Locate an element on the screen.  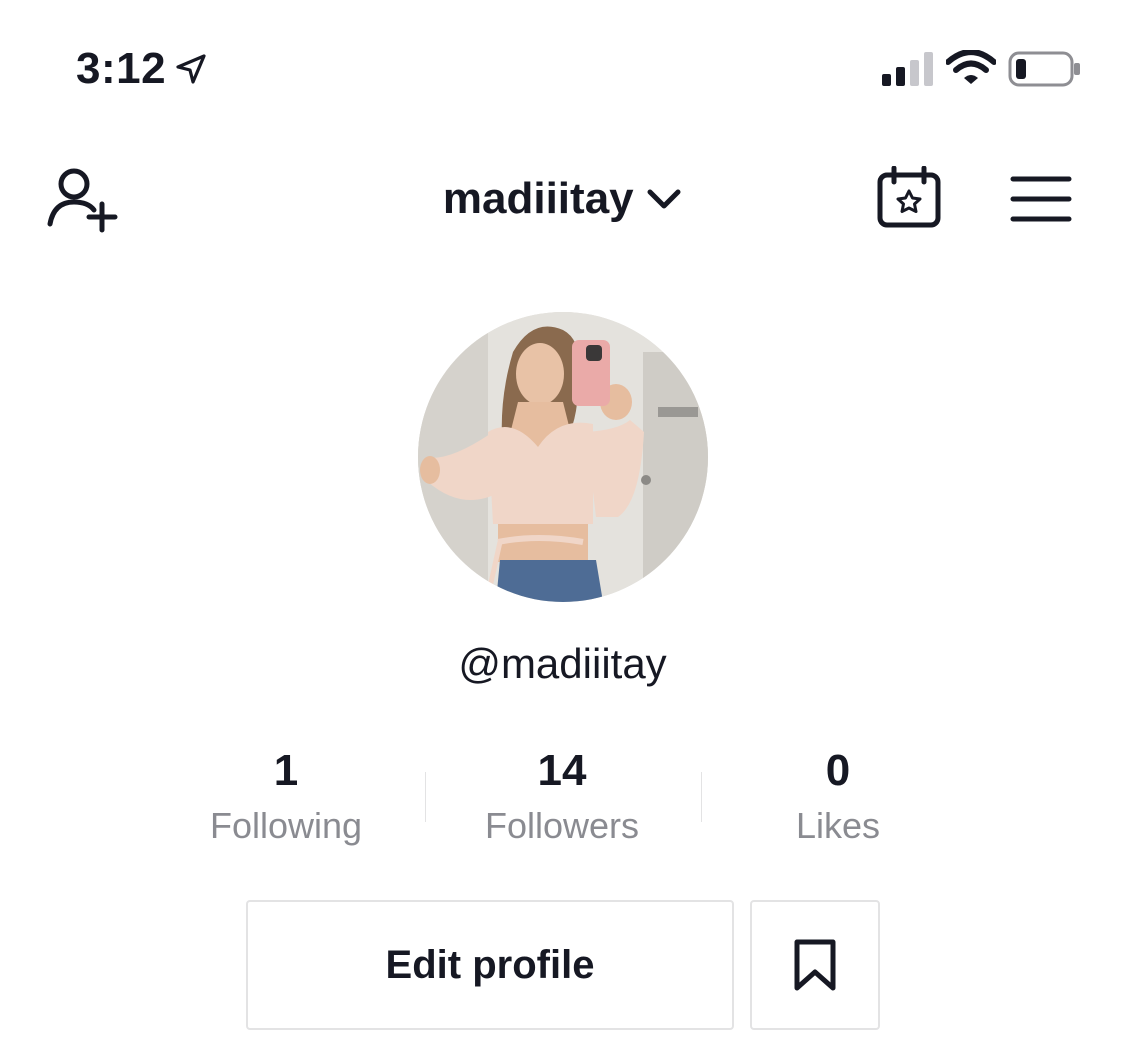
calendar-star-icon is located at coordinates (909, 197).